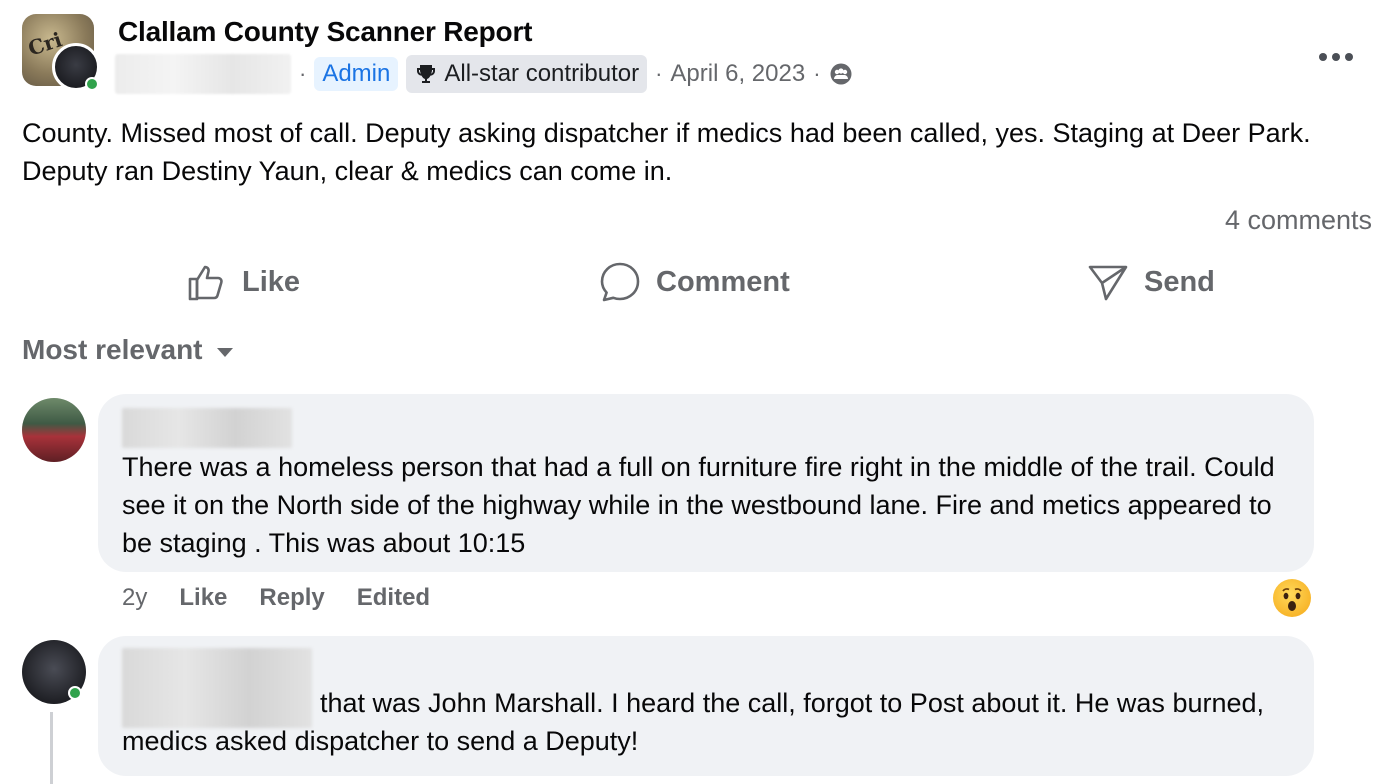  I want to click on group-name: Clallam County Scanner Report, so click(325, 32).